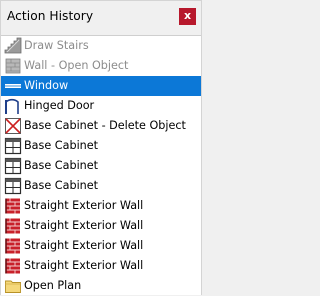 This screenshot has height=296, width=320. Describe the element at coordinates (13, 45) in the screenshot. I see `stairs-icon` at that location.